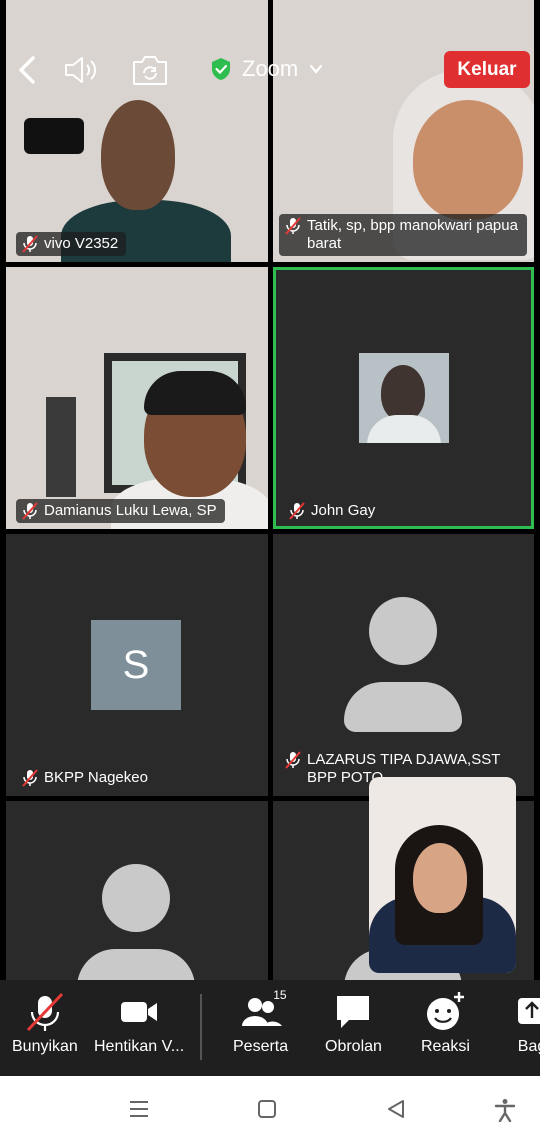  Describe the element at coordinates (221, 69) in the screenshot. I see `shield-check-icon` at that location.